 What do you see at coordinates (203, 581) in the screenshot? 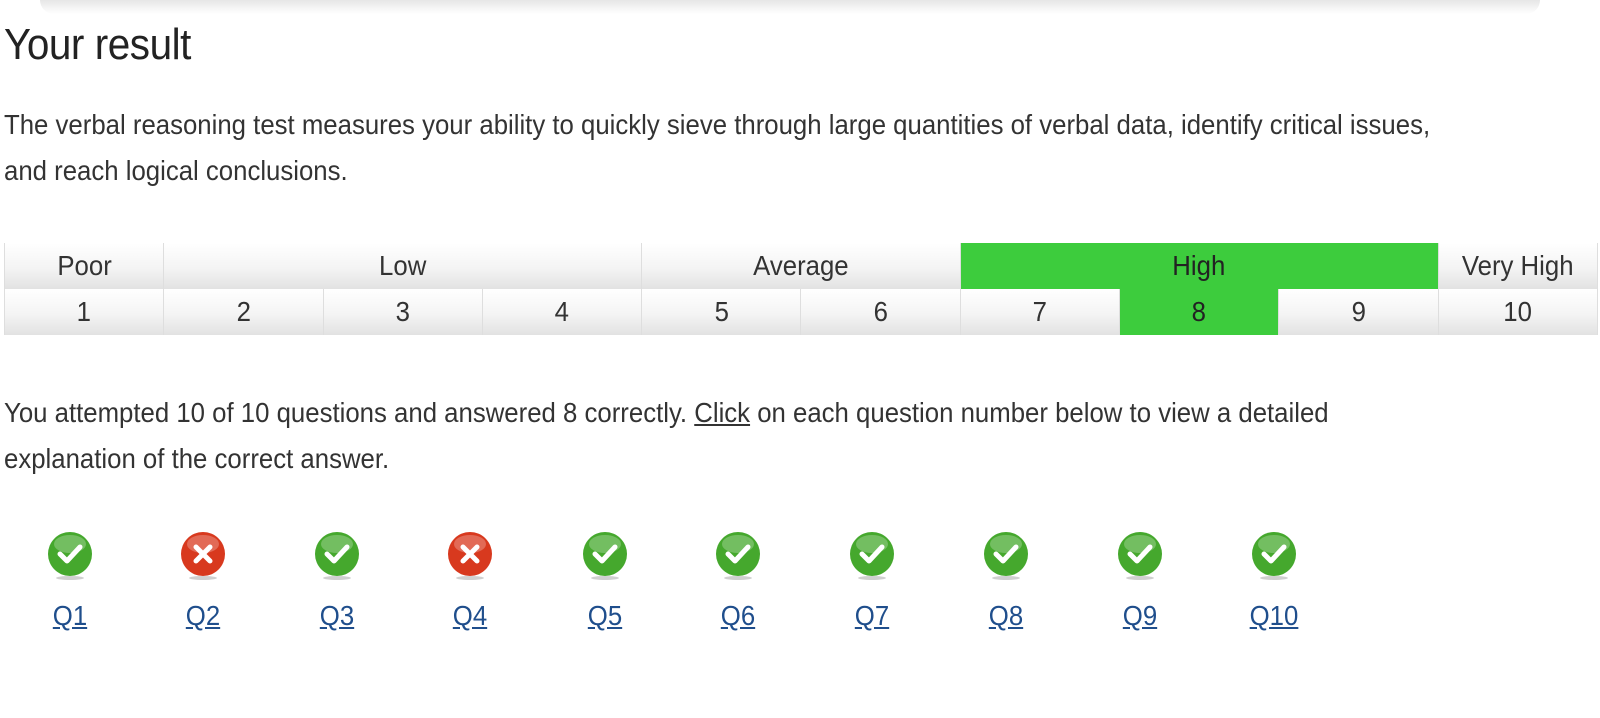
I see `question-item-q2: Q2` at bounding box center [203, 581].